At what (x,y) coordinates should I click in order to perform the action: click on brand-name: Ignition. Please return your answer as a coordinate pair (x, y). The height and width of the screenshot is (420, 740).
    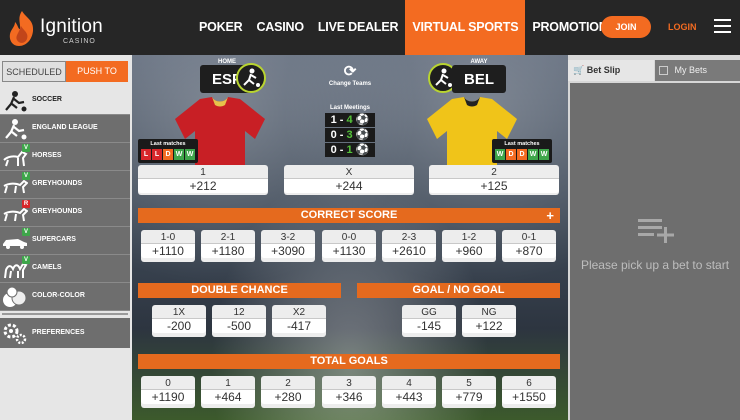
    Looking at the image, I should click on (71, 26).